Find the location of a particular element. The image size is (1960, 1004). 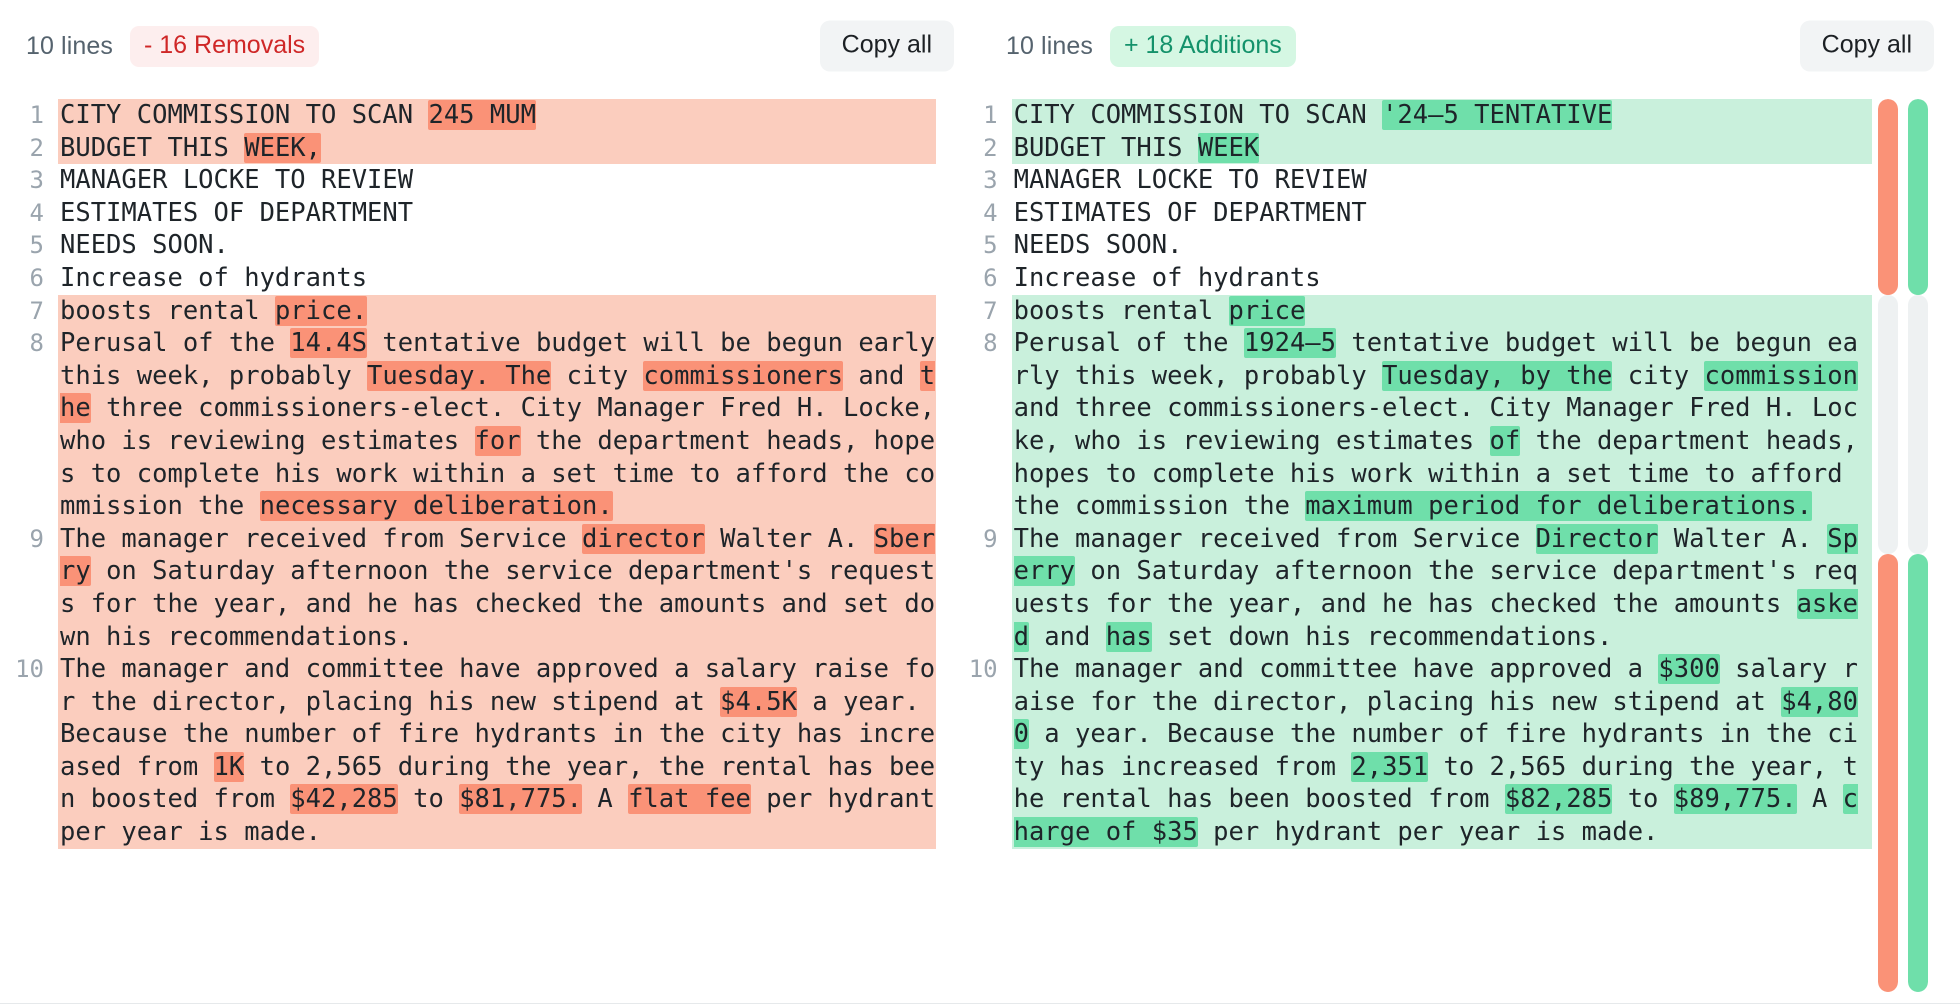

changed-word: price. is located at coordinates (321, 310).